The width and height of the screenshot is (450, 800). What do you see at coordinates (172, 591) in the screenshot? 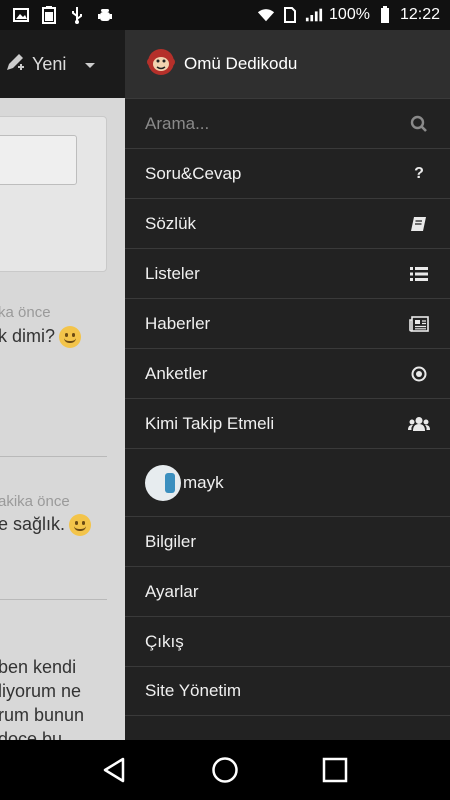
I see `menu-item-label: Ayarlar` at bounding box center [172, 591].